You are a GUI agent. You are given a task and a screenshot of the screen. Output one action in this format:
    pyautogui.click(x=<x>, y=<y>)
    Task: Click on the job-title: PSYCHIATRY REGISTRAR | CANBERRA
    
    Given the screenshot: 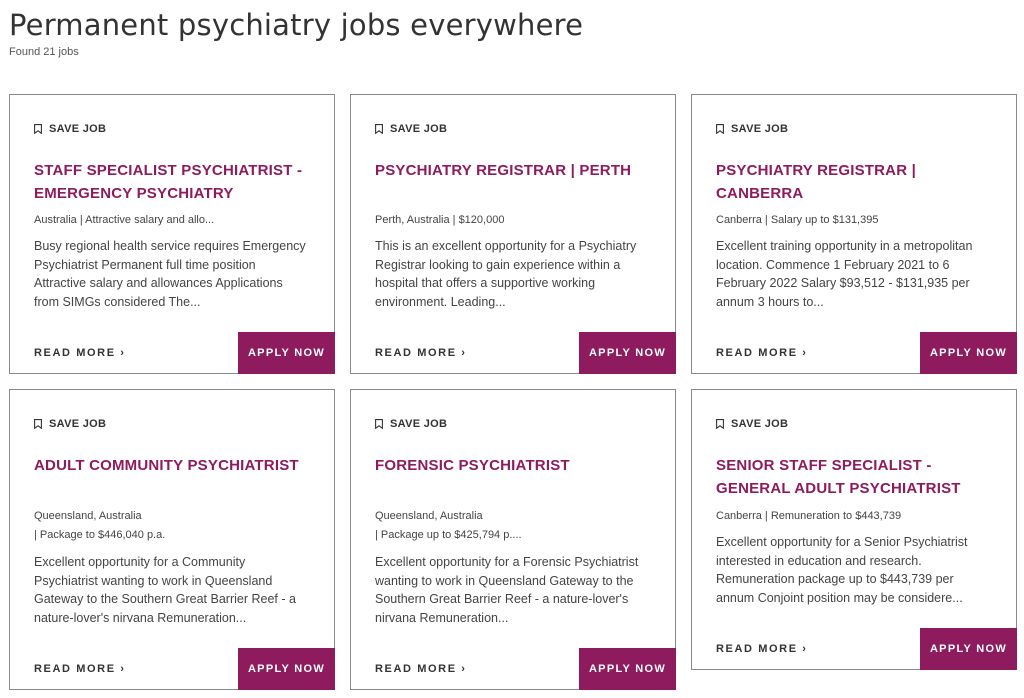 What is the action you would take?
    pyautogui.click(x=858, y=182)
    